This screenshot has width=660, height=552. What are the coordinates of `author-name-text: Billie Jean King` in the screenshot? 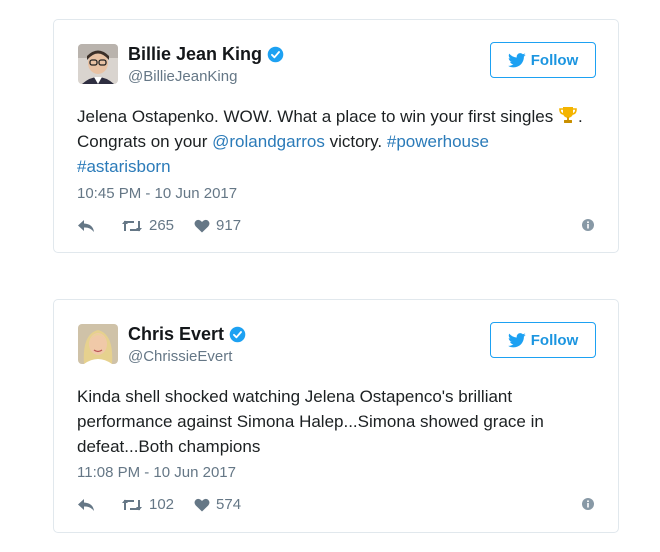 It's located at (195, 54).